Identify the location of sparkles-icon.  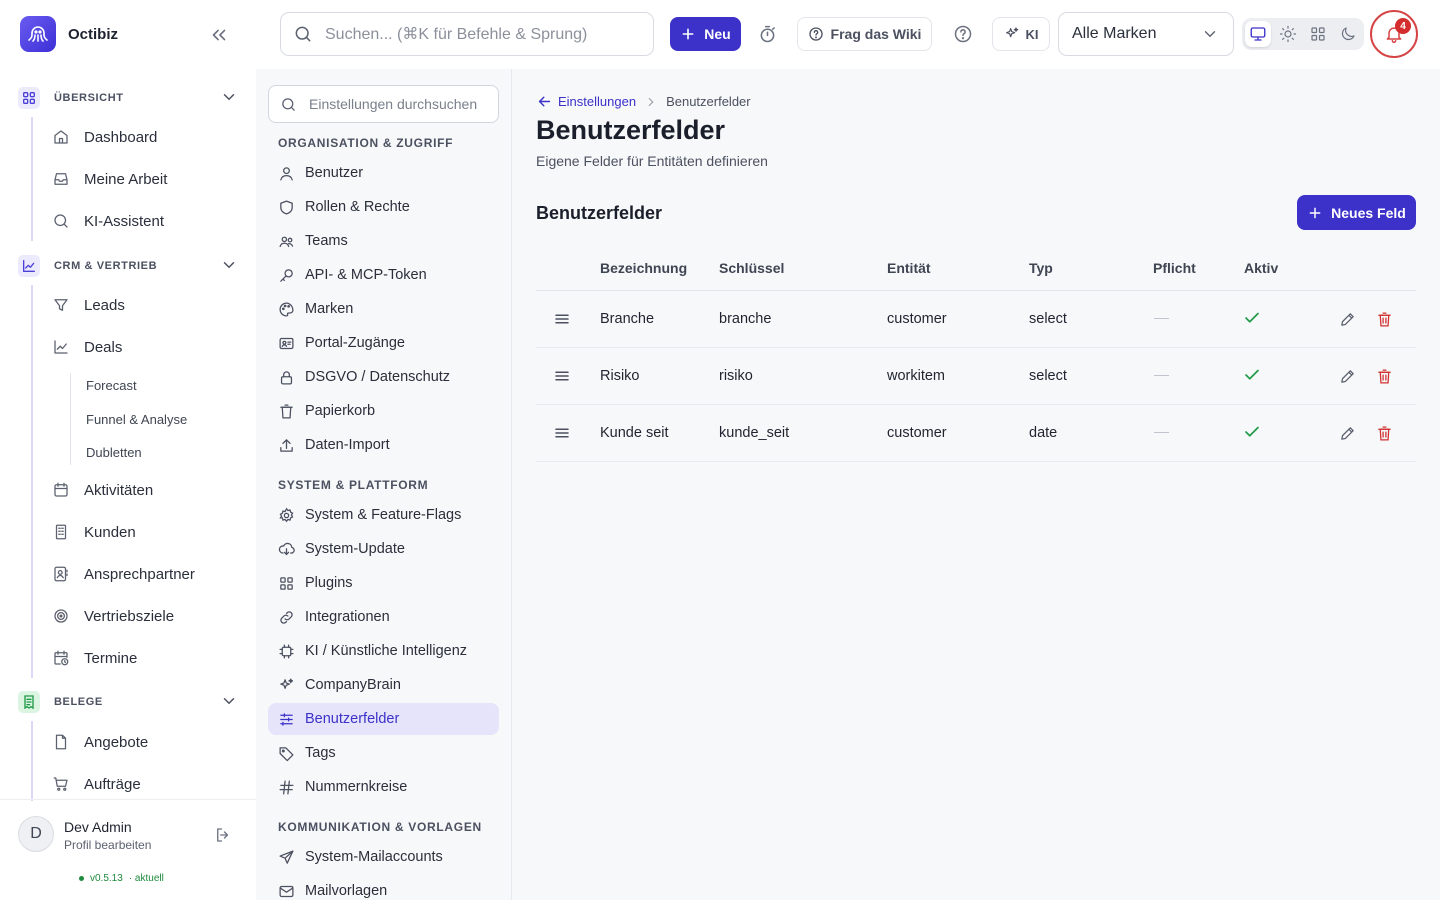
(1011, 32).